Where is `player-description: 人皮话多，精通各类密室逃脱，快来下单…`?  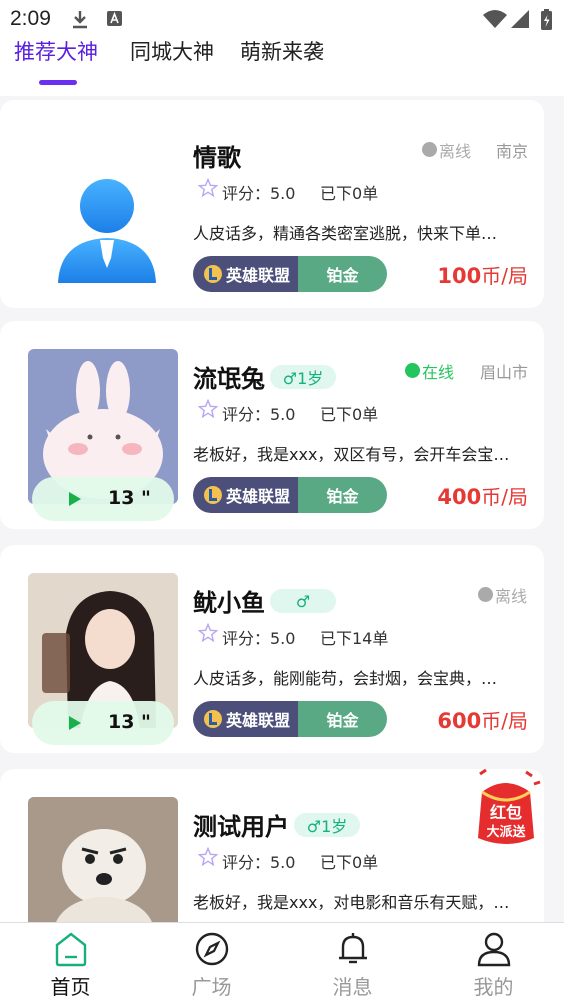
player-description: 人皮话多，精通各类密室逃脱，快来下单… is located at coordinates (345, 233).